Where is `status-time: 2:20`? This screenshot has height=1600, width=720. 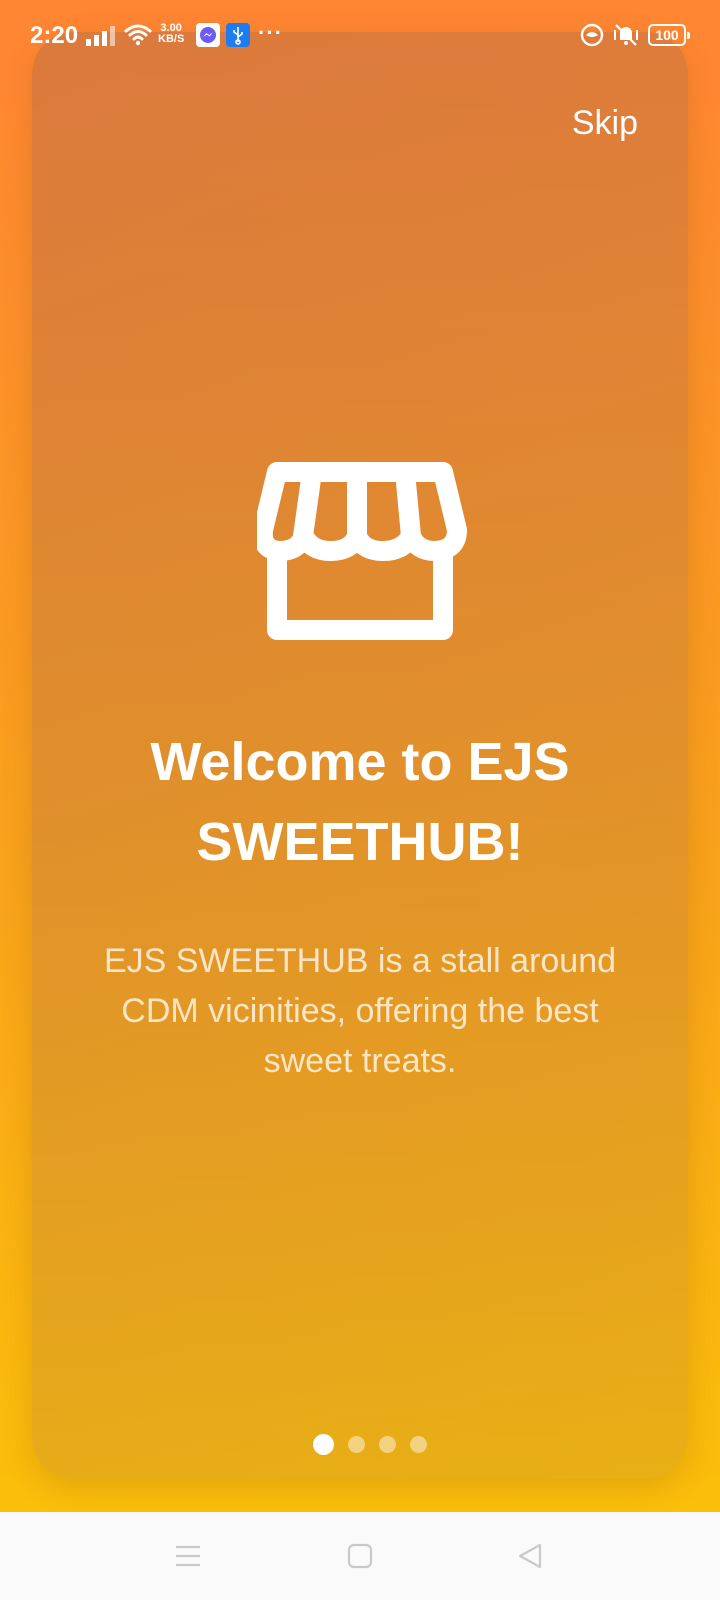
status-time: 2:20 is located at coordinates (54, 35).